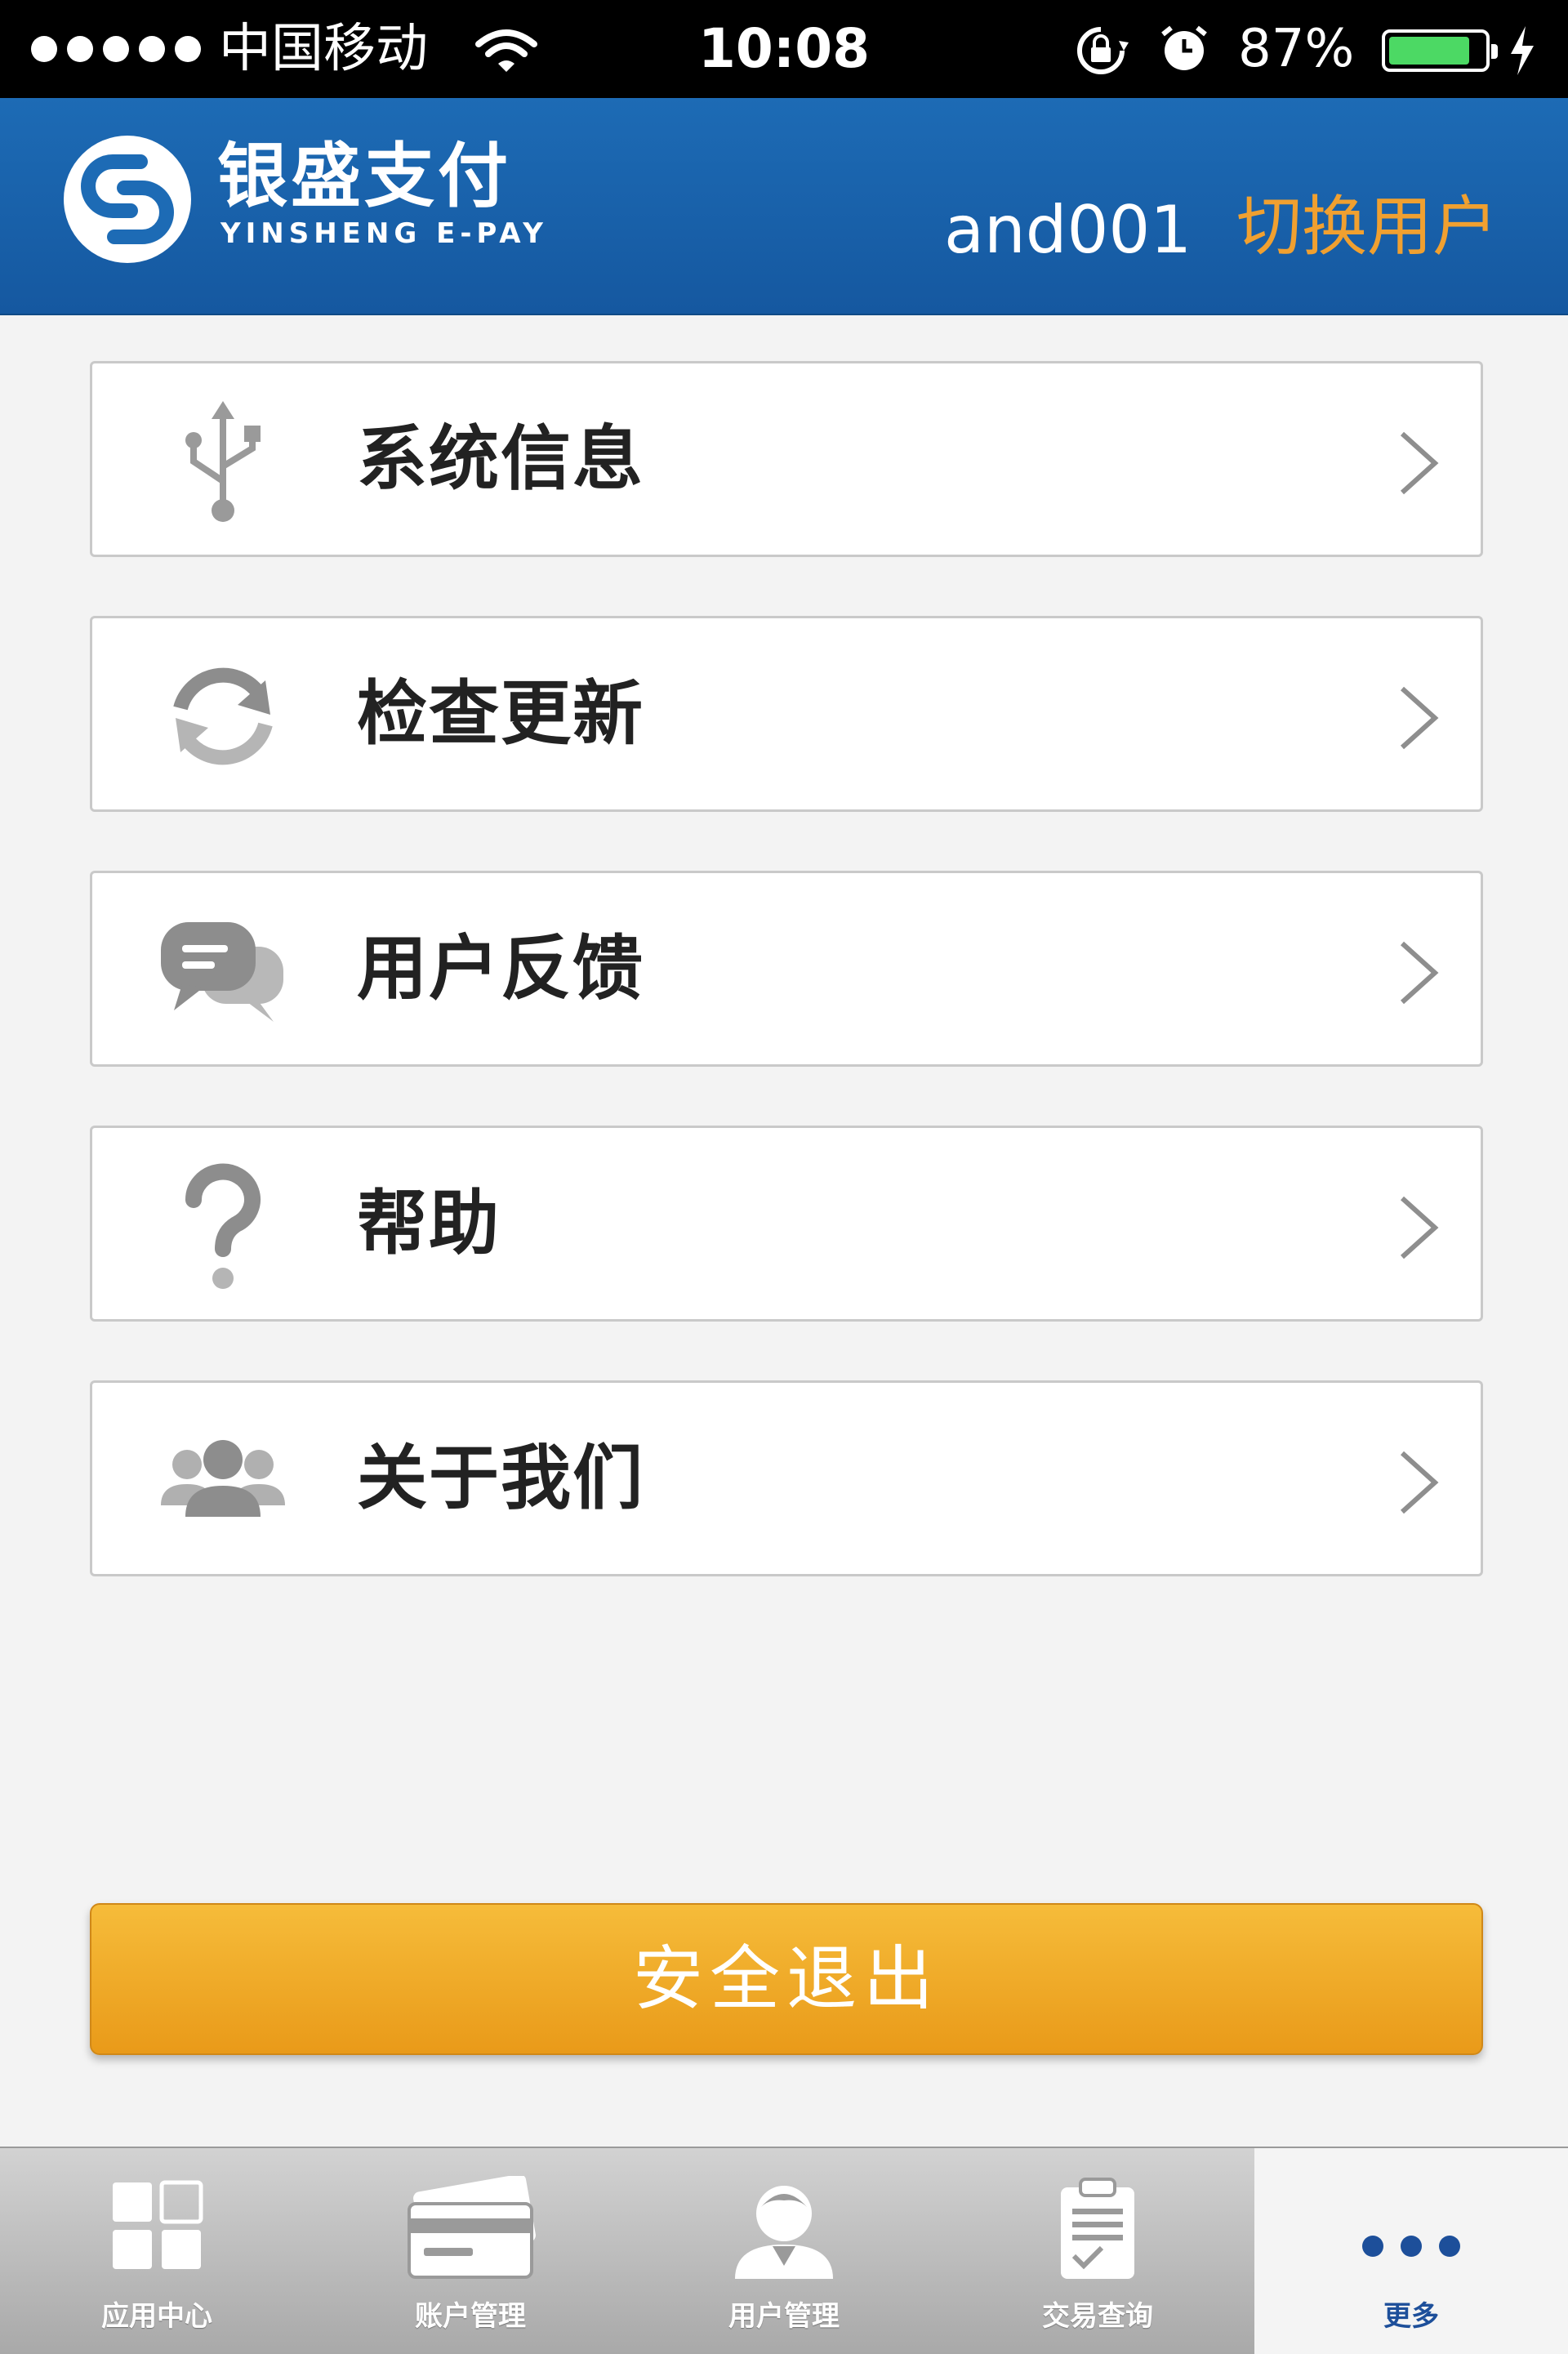 The width and height of the screenshot is (1568, 2354). I want to click on menu-item-system-info: 系统信息, so click(786, 459).